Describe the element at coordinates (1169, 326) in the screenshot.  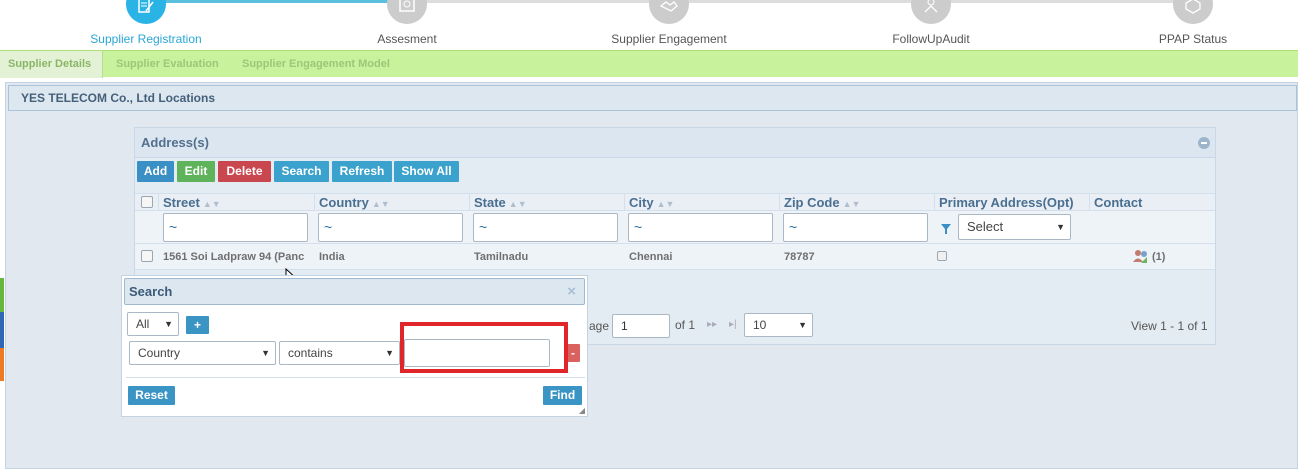
I see `view-records-text: View 1 - 1 of 1` at that location.